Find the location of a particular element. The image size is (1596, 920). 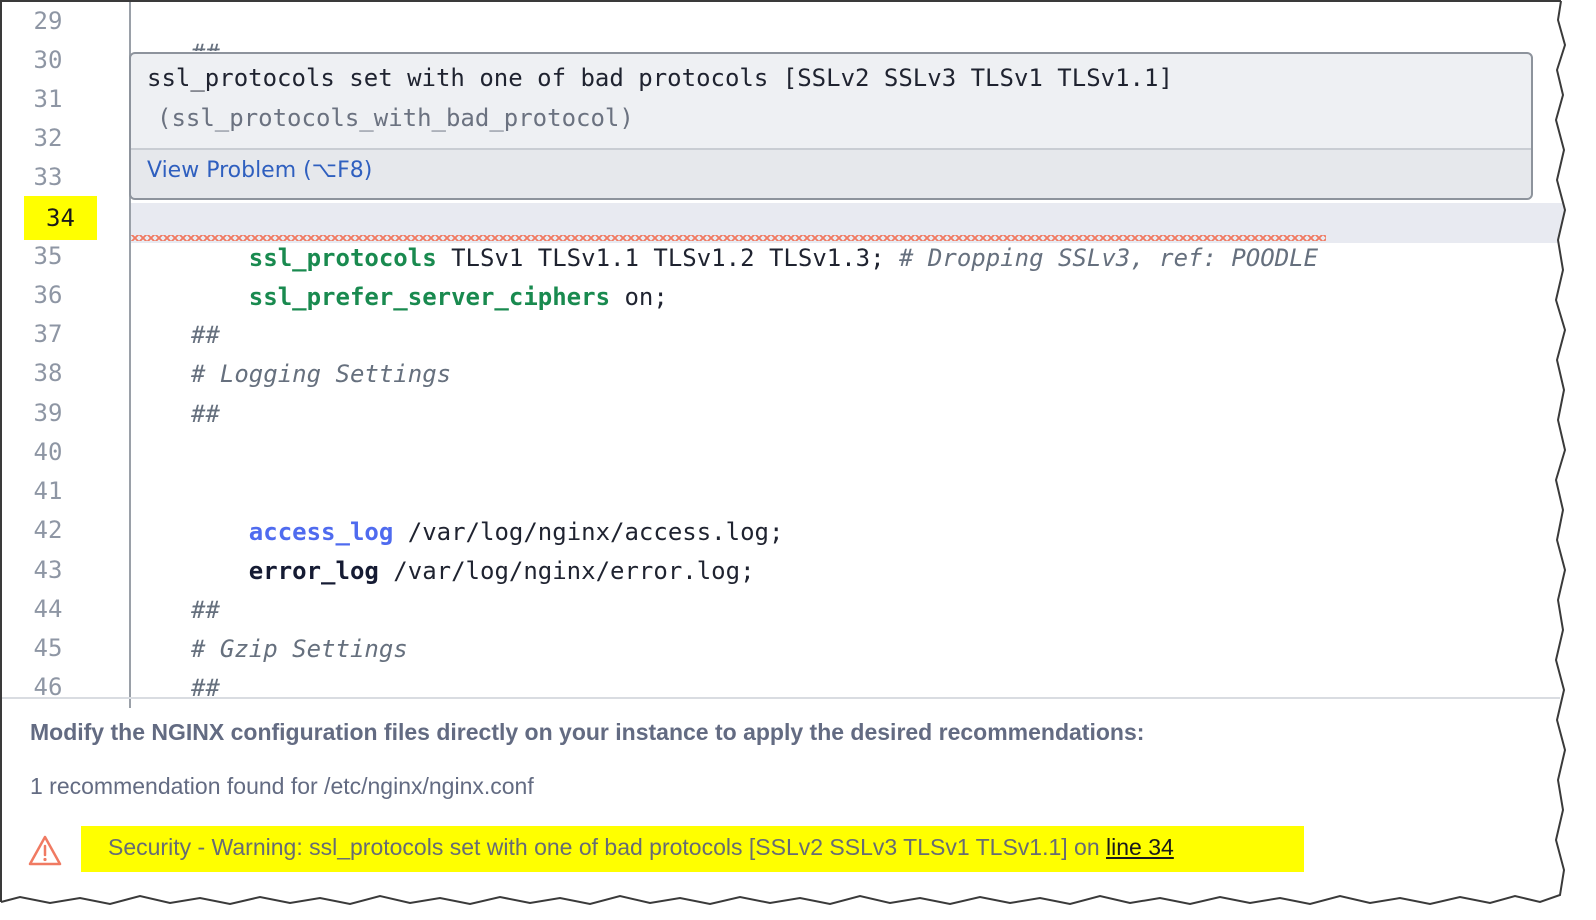

line-number: 41 is located at coordinates (48, 491).